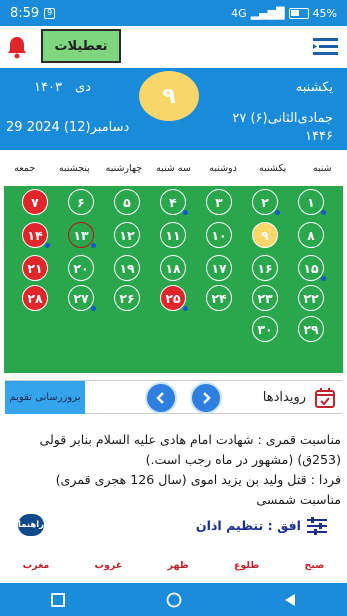 This screenshot has height=616, width=347. What do you see at coordinates (174, 298) in the screenshot?
I see `calendar-day: ۲۵` at bounding box center [174, 298].